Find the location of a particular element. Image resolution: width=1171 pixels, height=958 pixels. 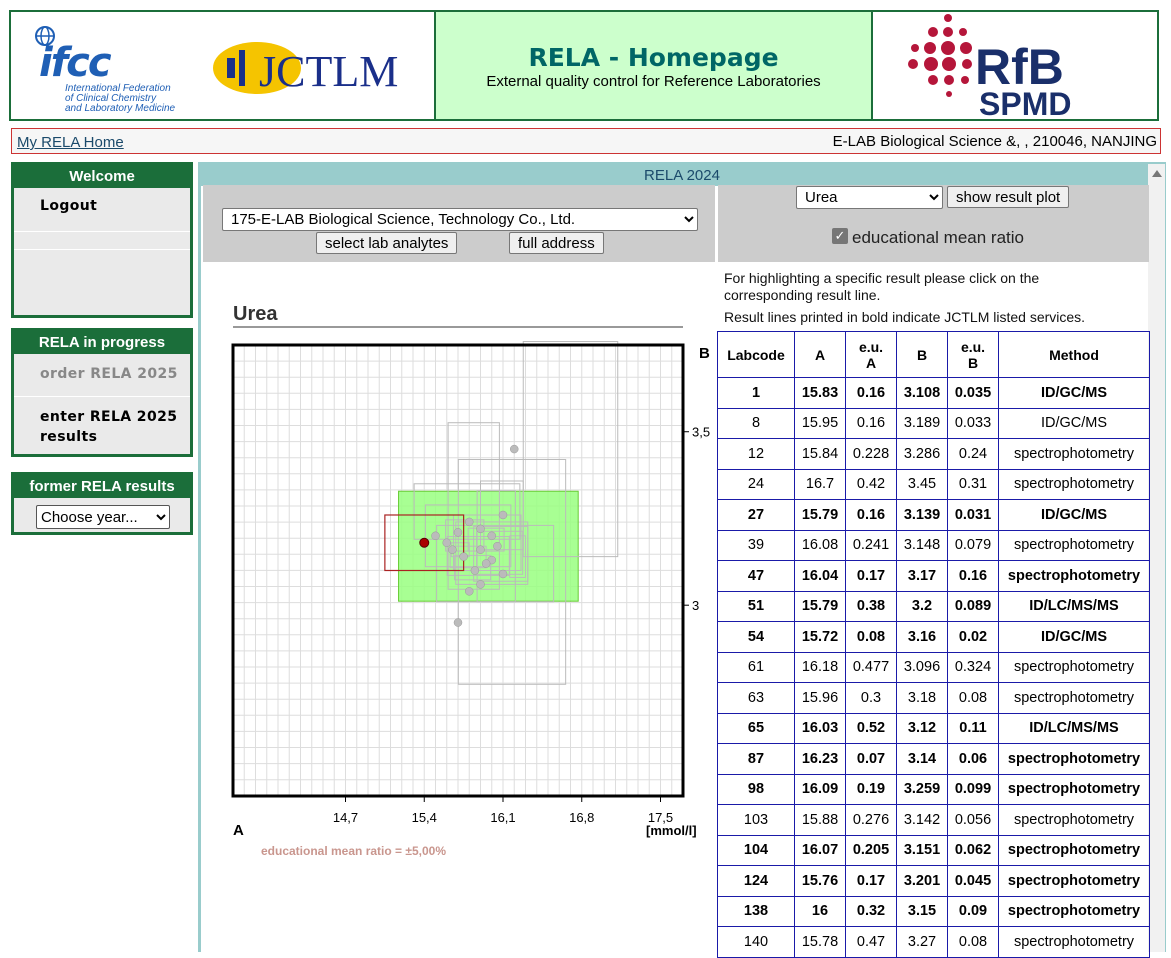

table-row: 61 16.18 0.477 3.096 0.324 spectrophotometry is located at coordinates (933, 667).